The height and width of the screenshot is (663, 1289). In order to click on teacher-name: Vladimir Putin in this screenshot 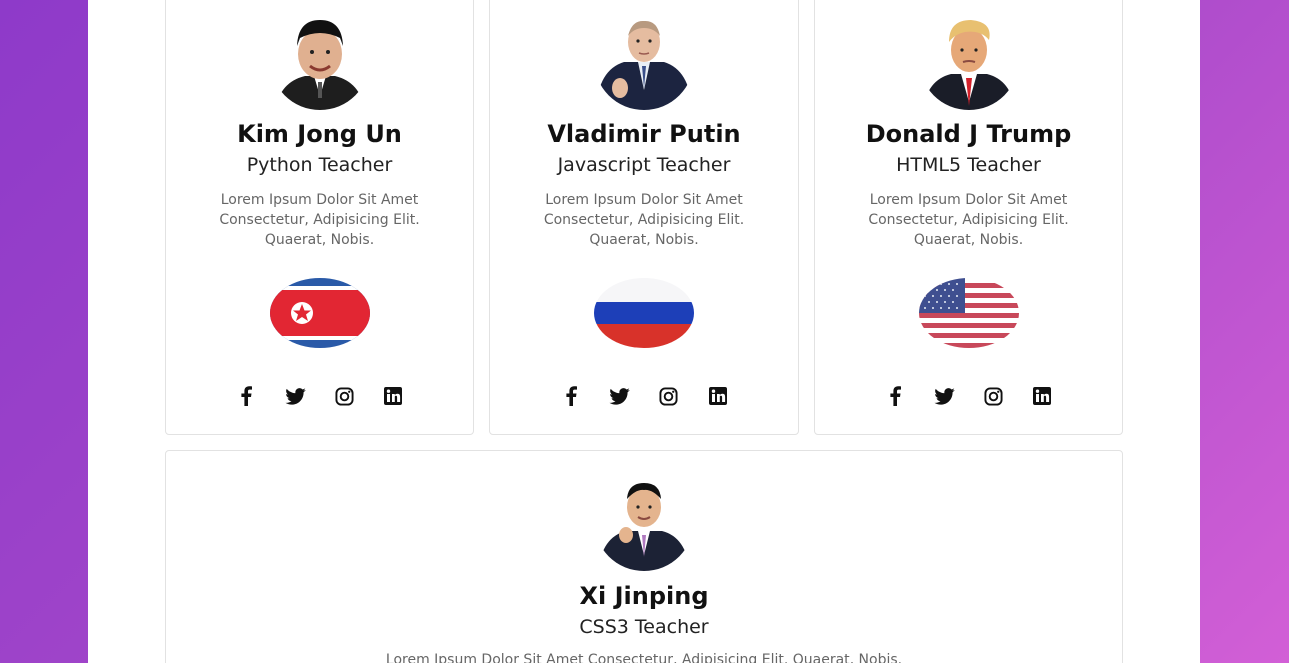, I will do `click(644, 134)`.